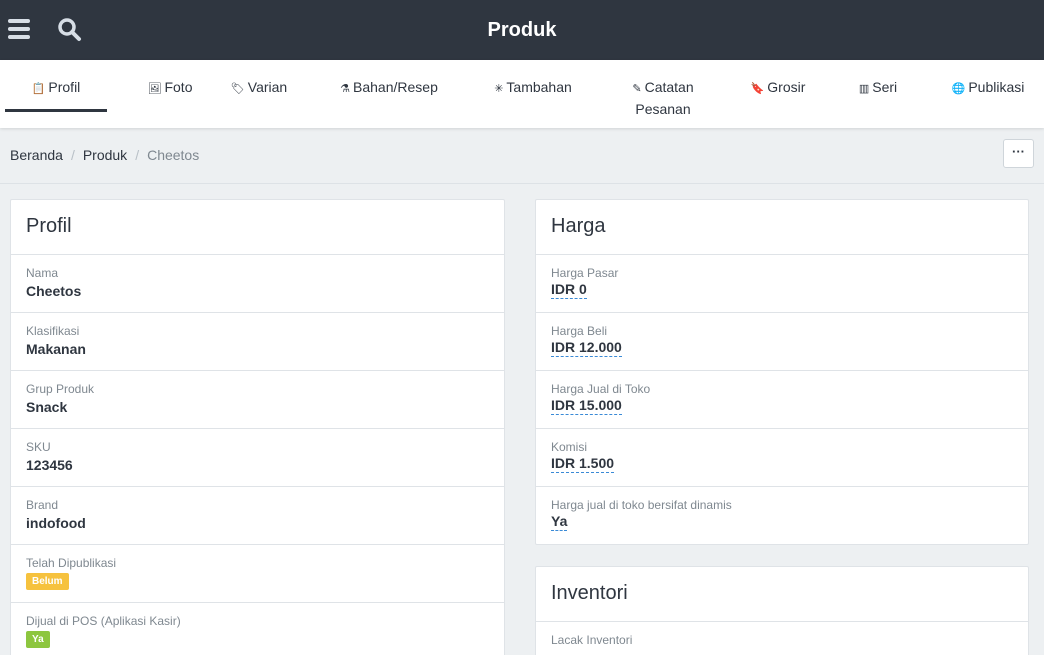  Describe the element at coordinates (586, 348) in the screenshot. I see `editable-value: IDR 12.000` at that location.